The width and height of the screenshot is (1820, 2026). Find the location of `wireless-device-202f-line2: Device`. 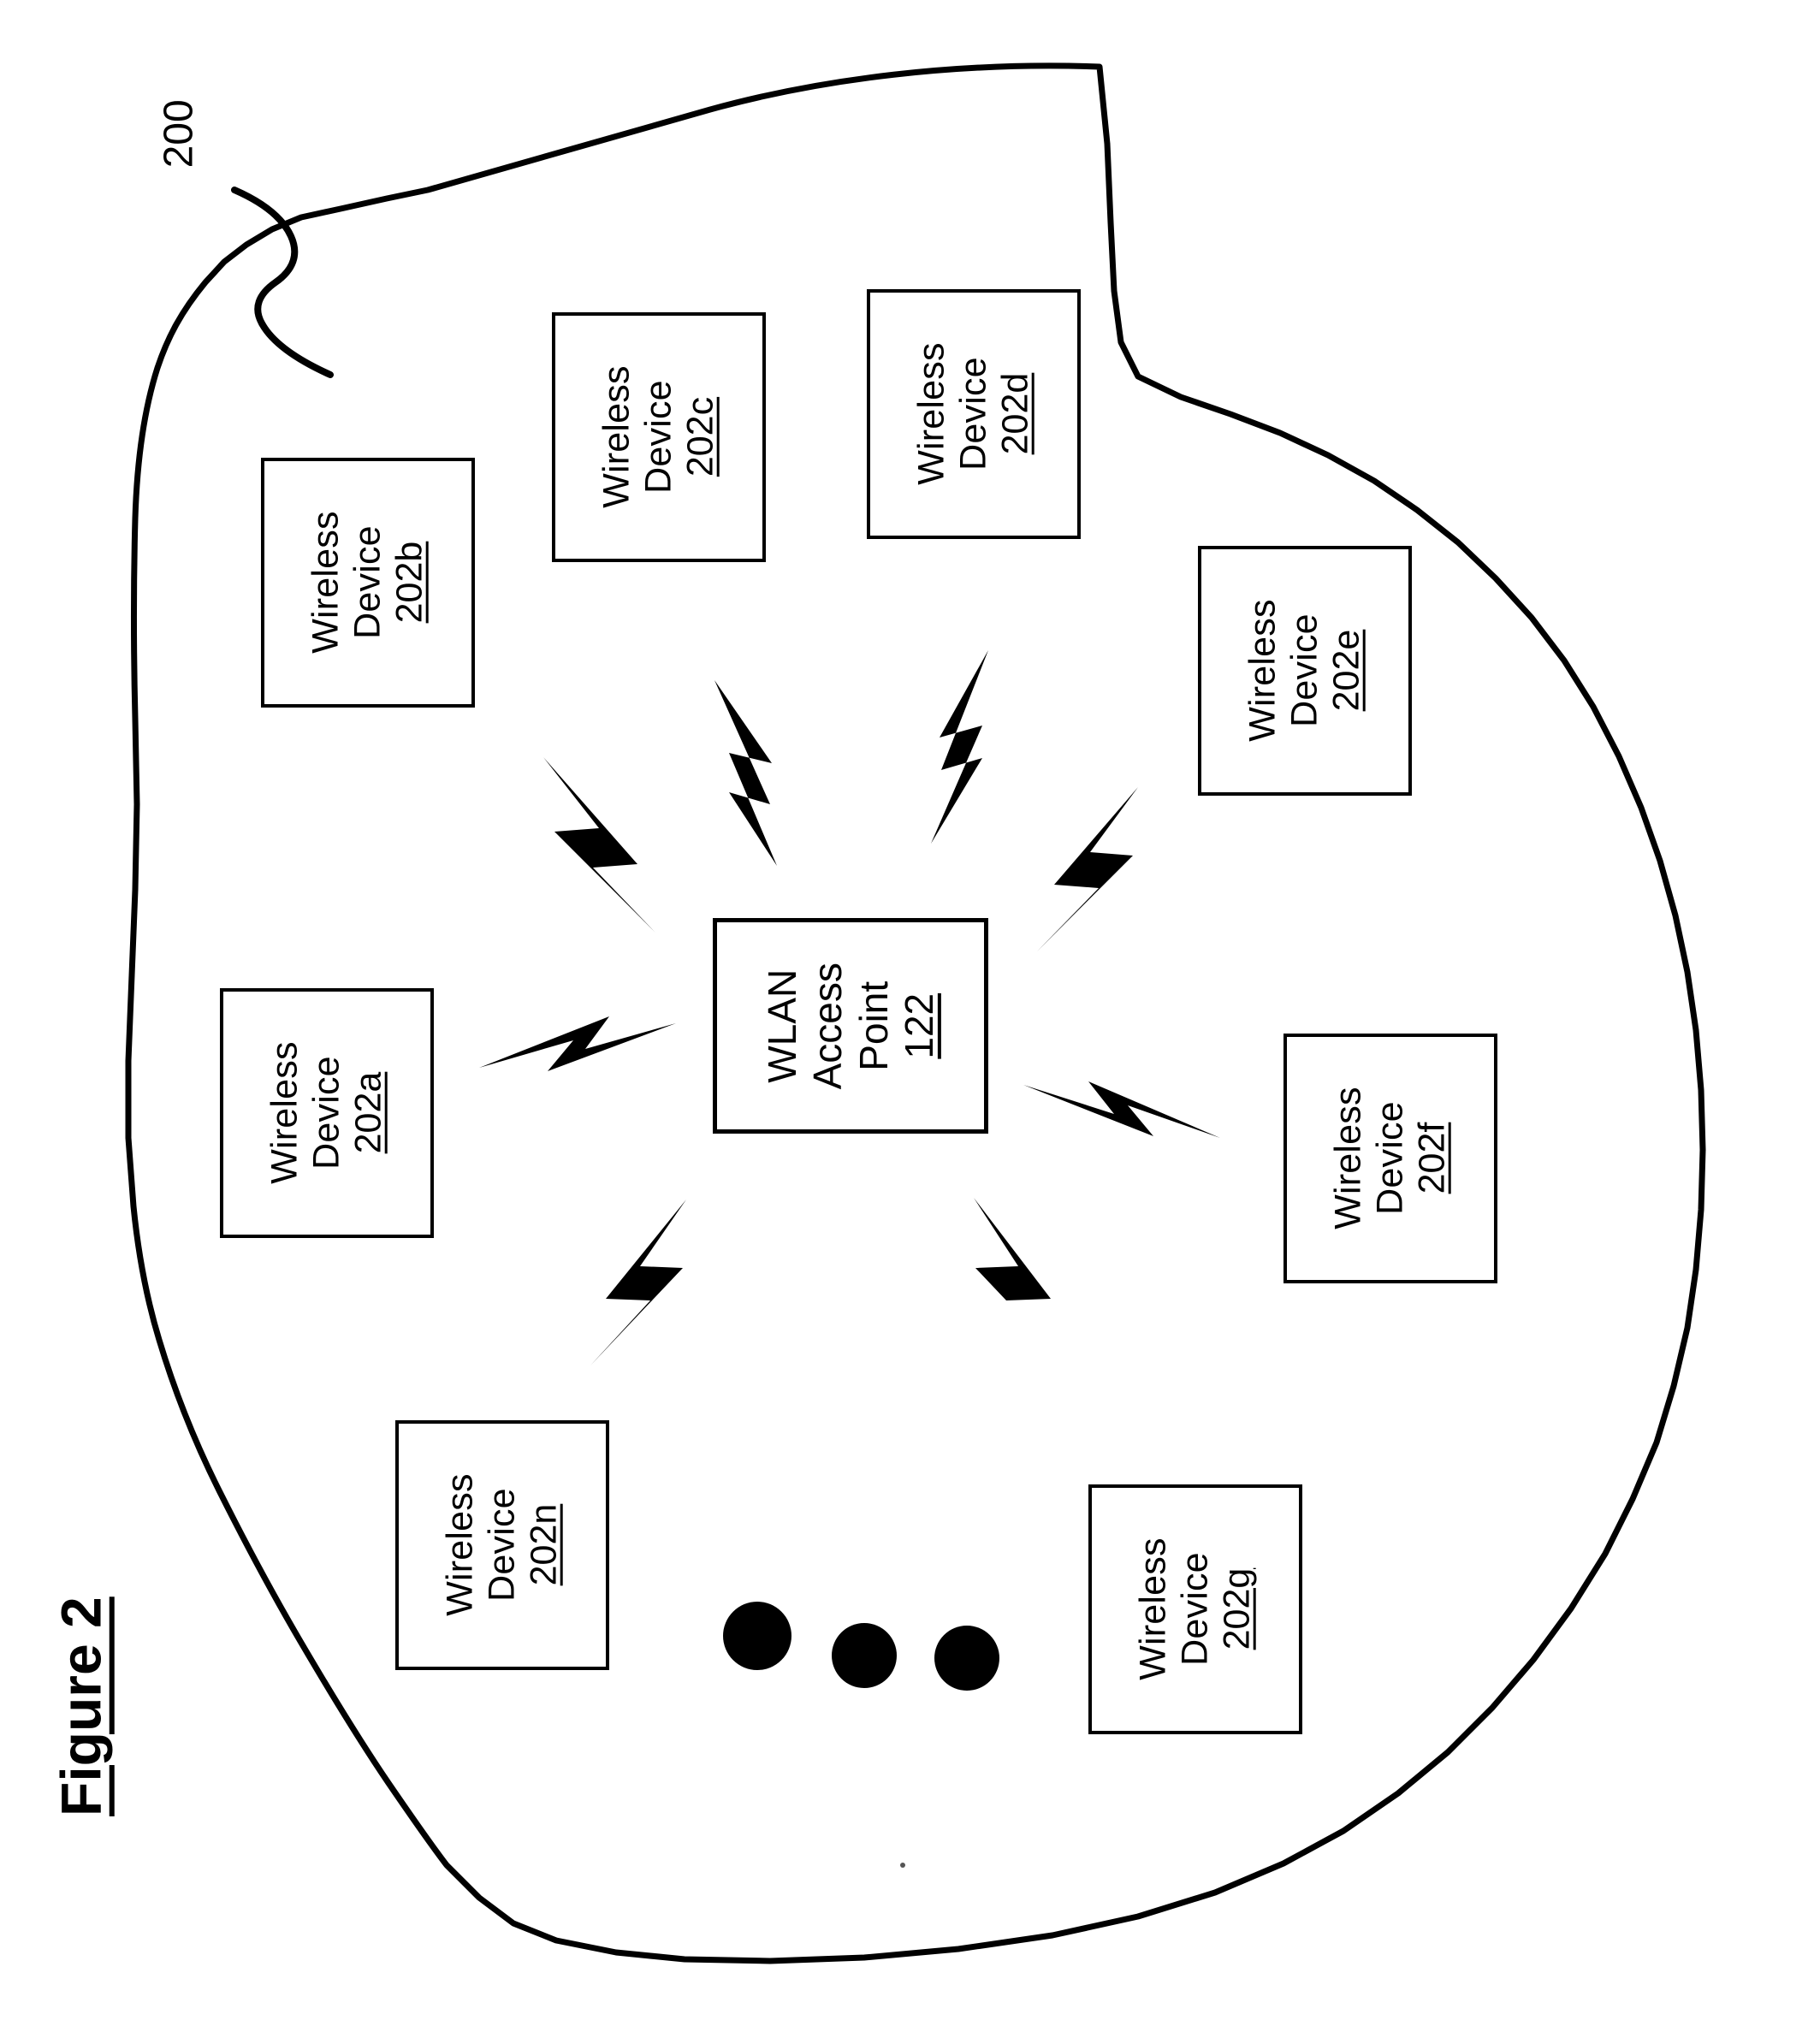

wireless-device-202f-line2: Device is located at coordinates (1390, 1158).